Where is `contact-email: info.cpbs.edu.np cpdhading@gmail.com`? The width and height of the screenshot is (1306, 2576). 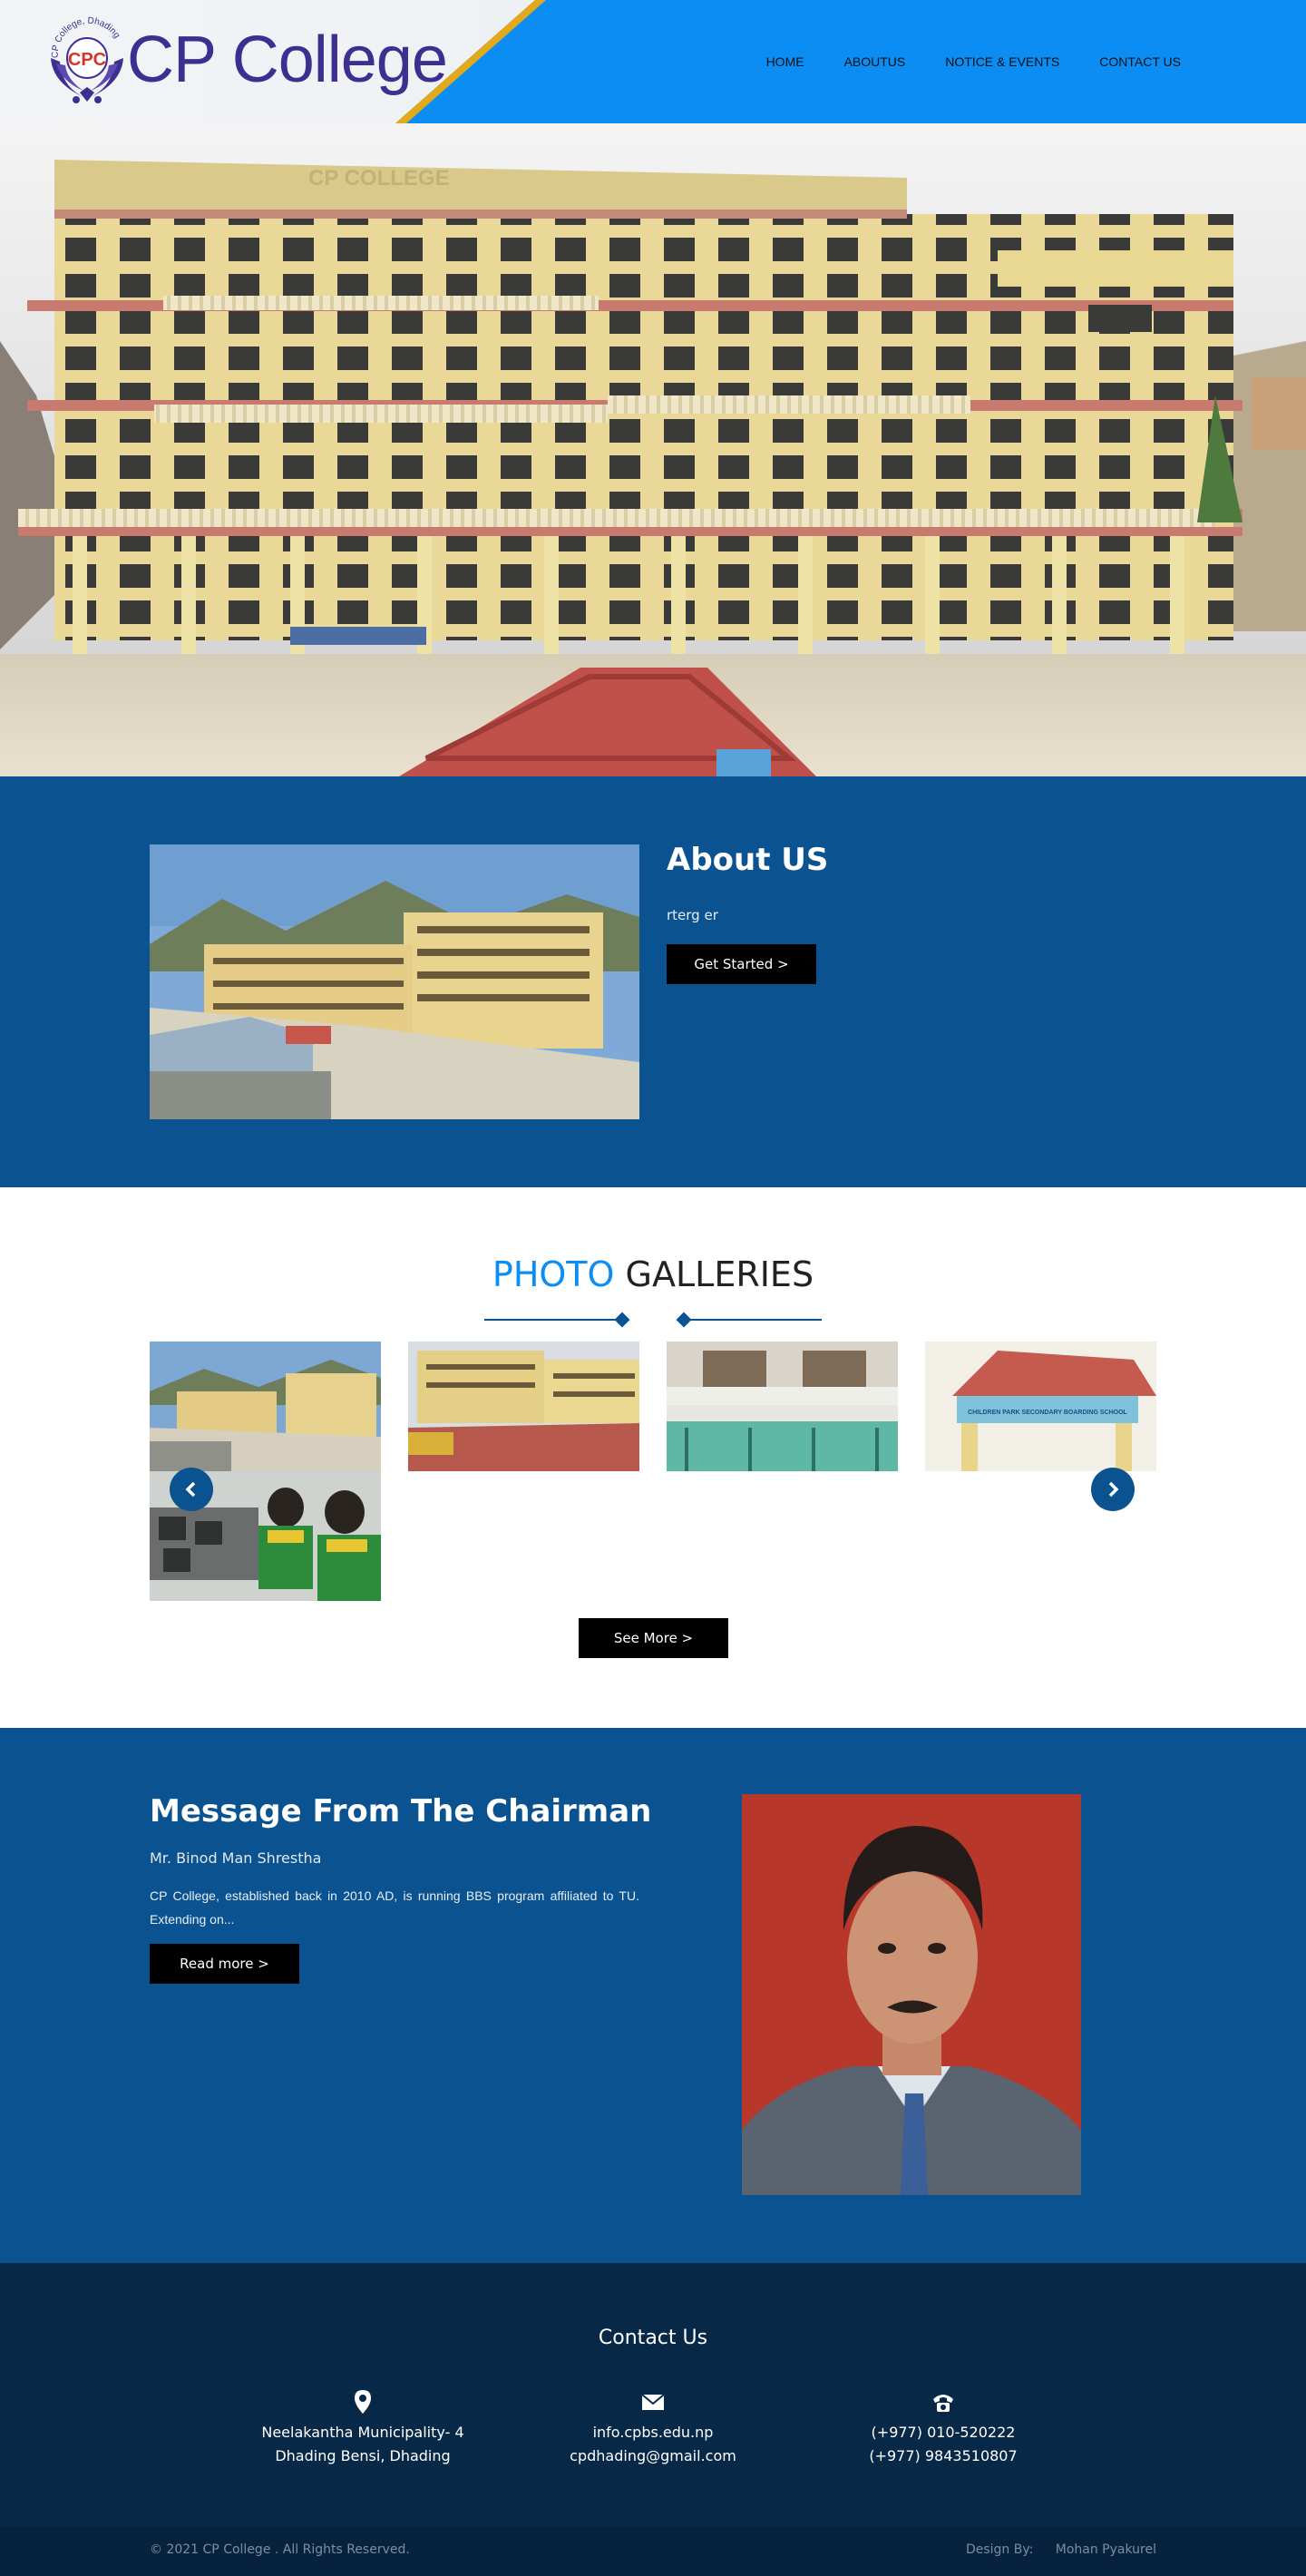 contact-email: info.cpbs.edu.np cpdhading@gmail.com is located at coordinates (653, 2429).